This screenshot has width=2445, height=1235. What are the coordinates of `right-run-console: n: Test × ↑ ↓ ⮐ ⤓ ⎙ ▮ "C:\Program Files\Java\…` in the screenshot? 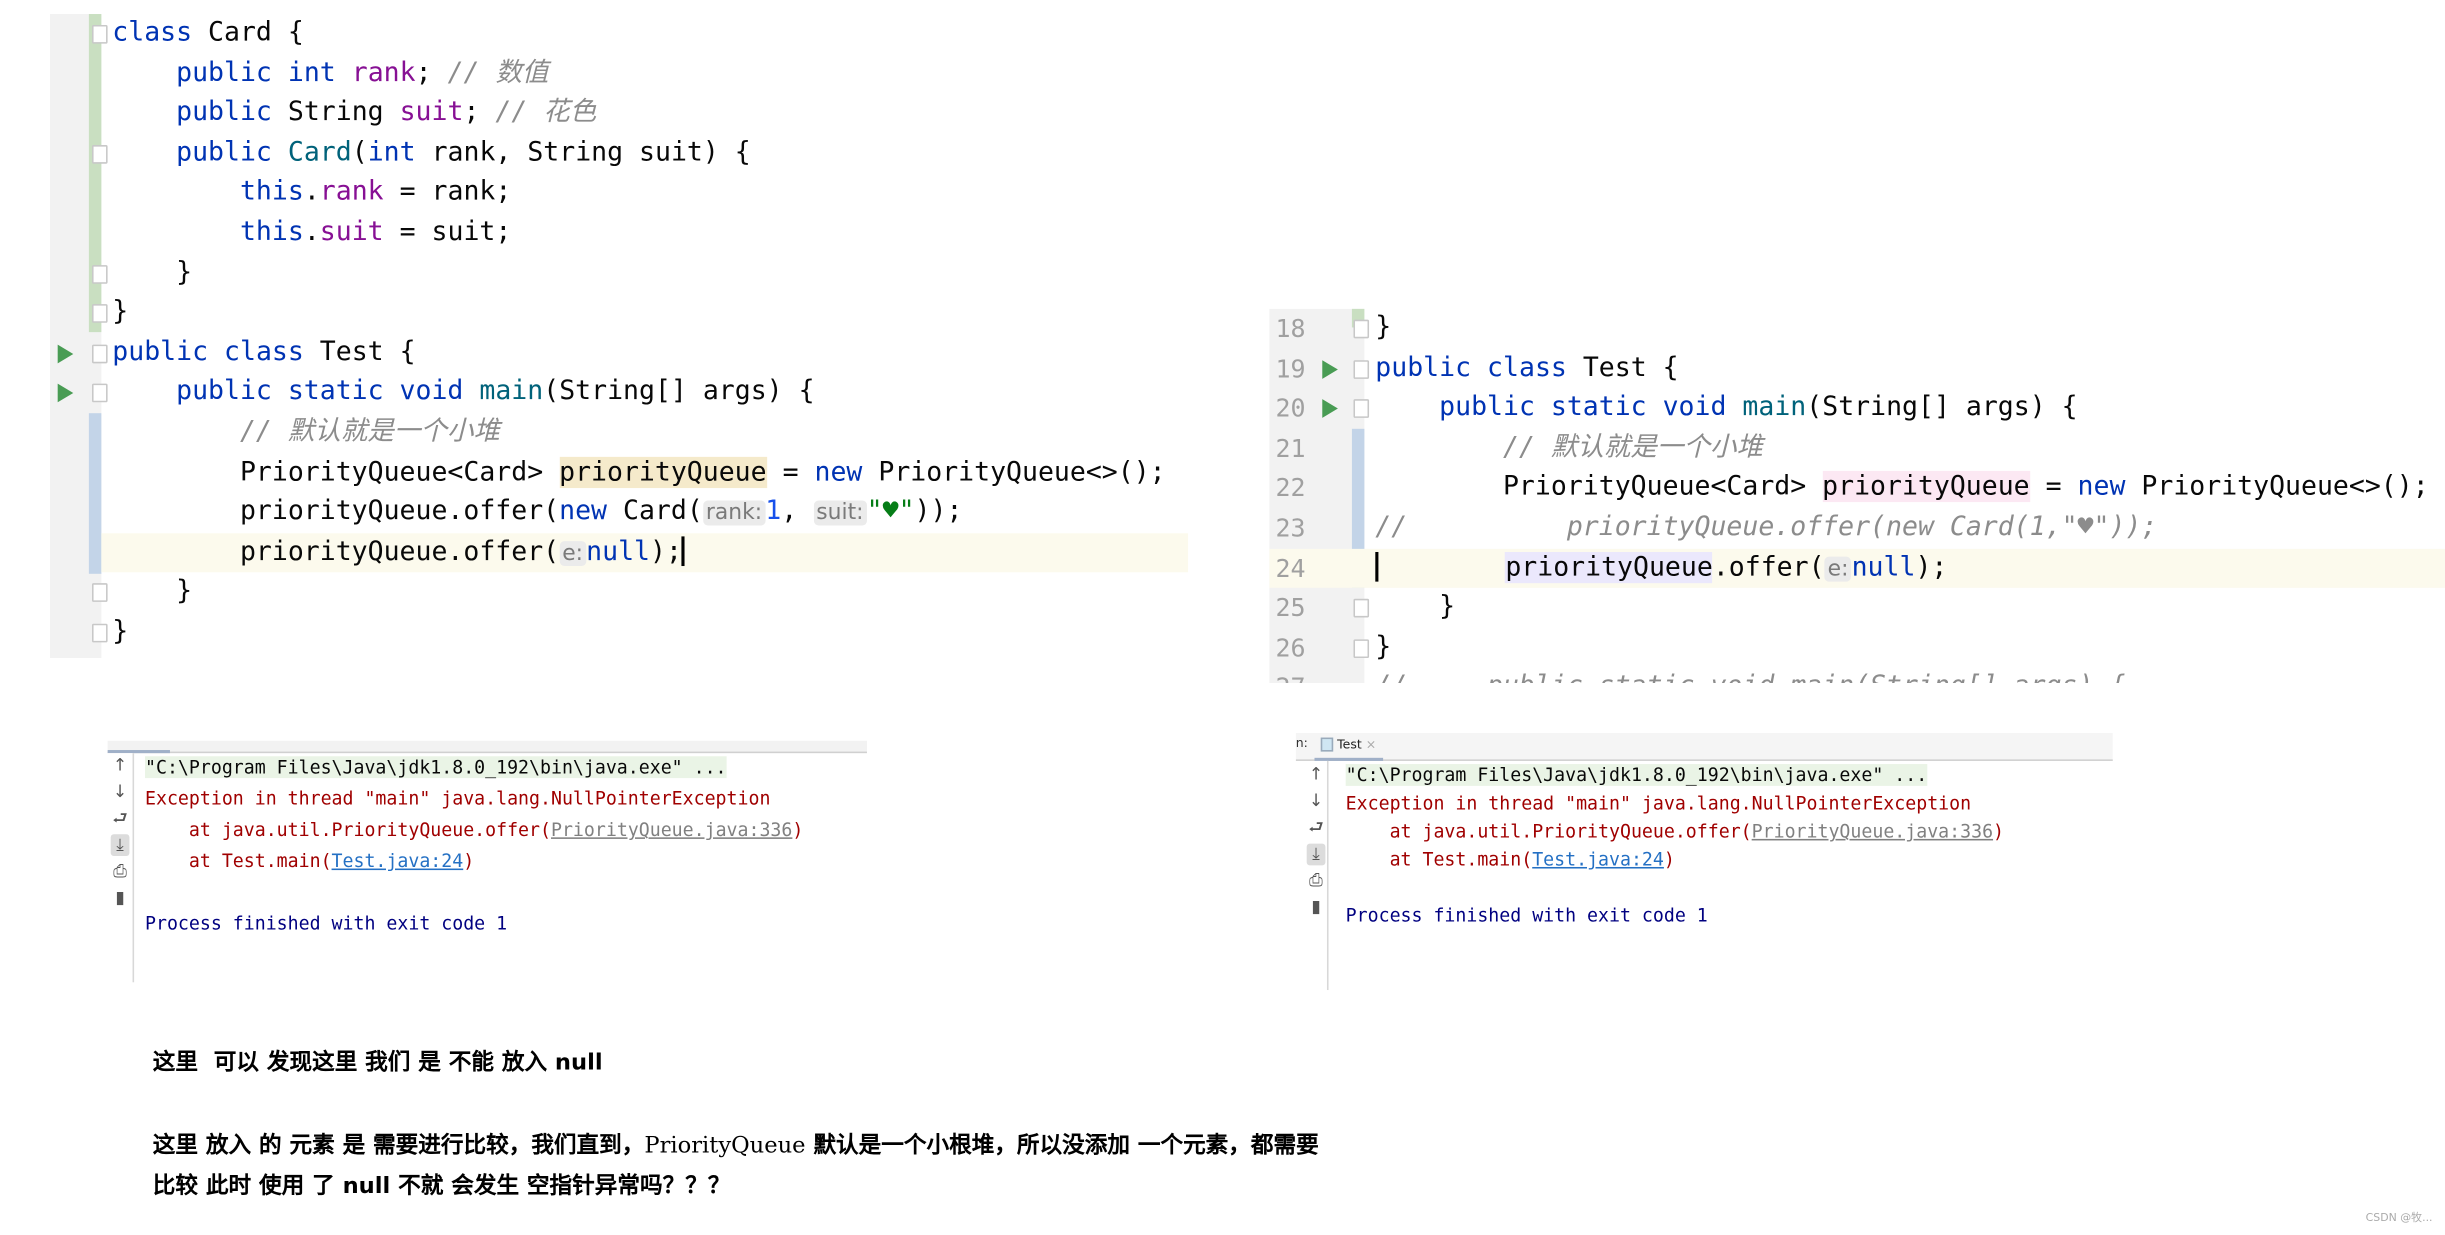 It's located at (1704, 861).